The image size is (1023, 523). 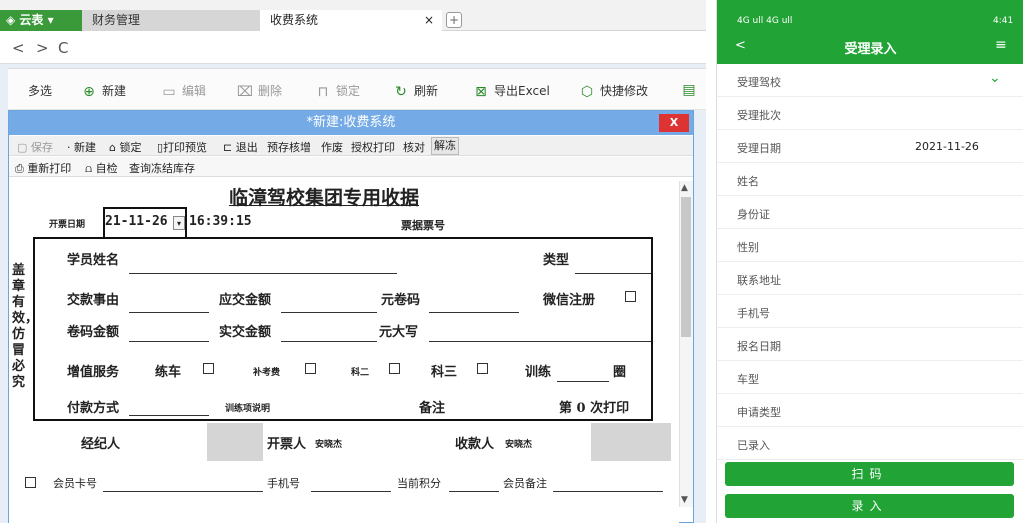 I want to click on self-check-button: ⩍ 自检, so click(x=101, y=168).